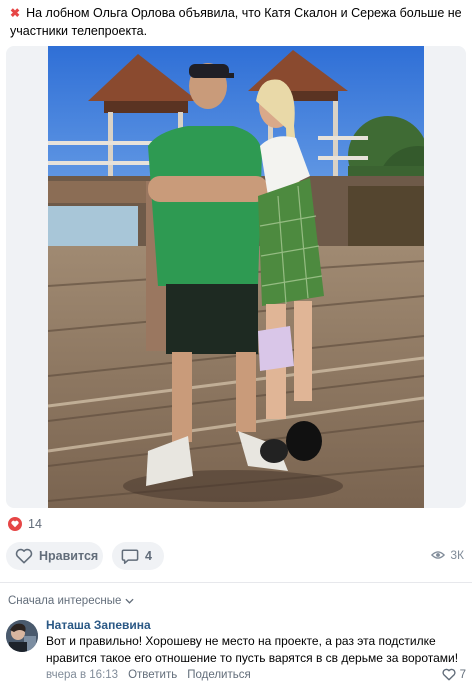  What do you see at coordinates (219, 675) in the screenshot?
I see `share-link: Поделиться` at bounding box center [219, 675].